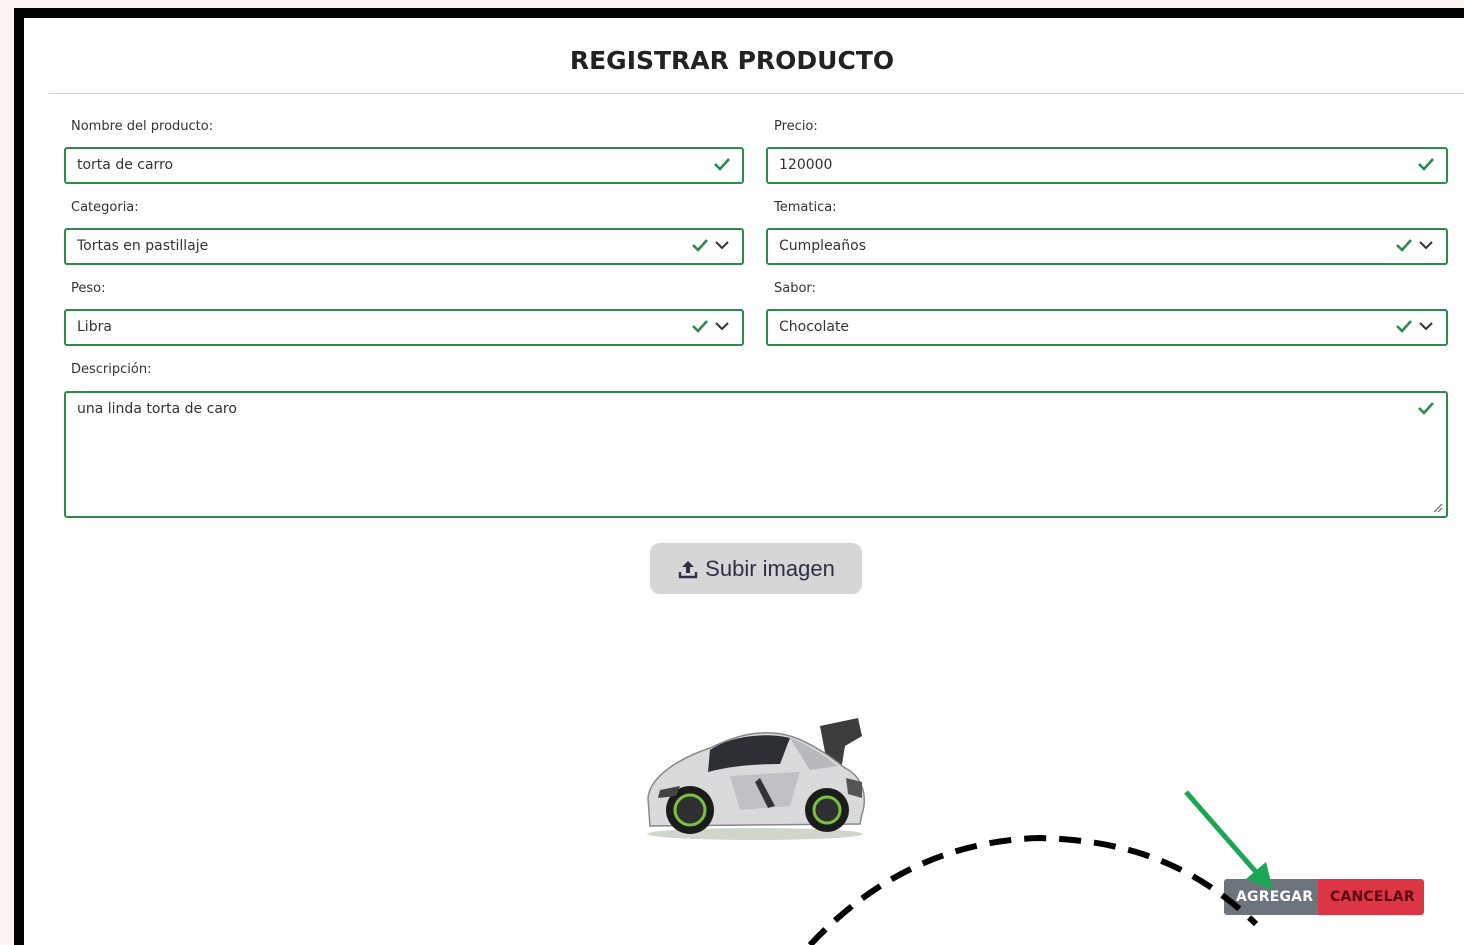  Describe the element at coordinates (88, 288) in the screenshot. I see `peso-label: Peso:` at that location.